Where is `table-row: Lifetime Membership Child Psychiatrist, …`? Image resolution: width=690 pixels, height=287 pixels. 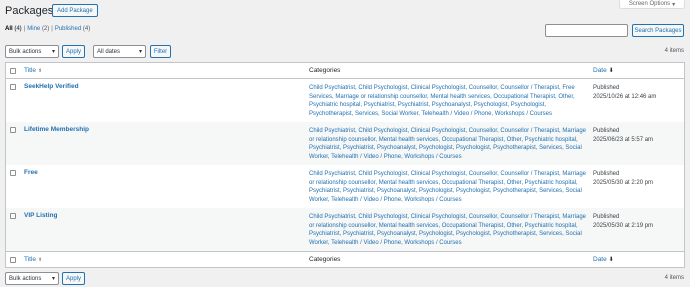 table-row: Lifetime Membership Child Psychiatrist, … is located at coordinates (345, 143).